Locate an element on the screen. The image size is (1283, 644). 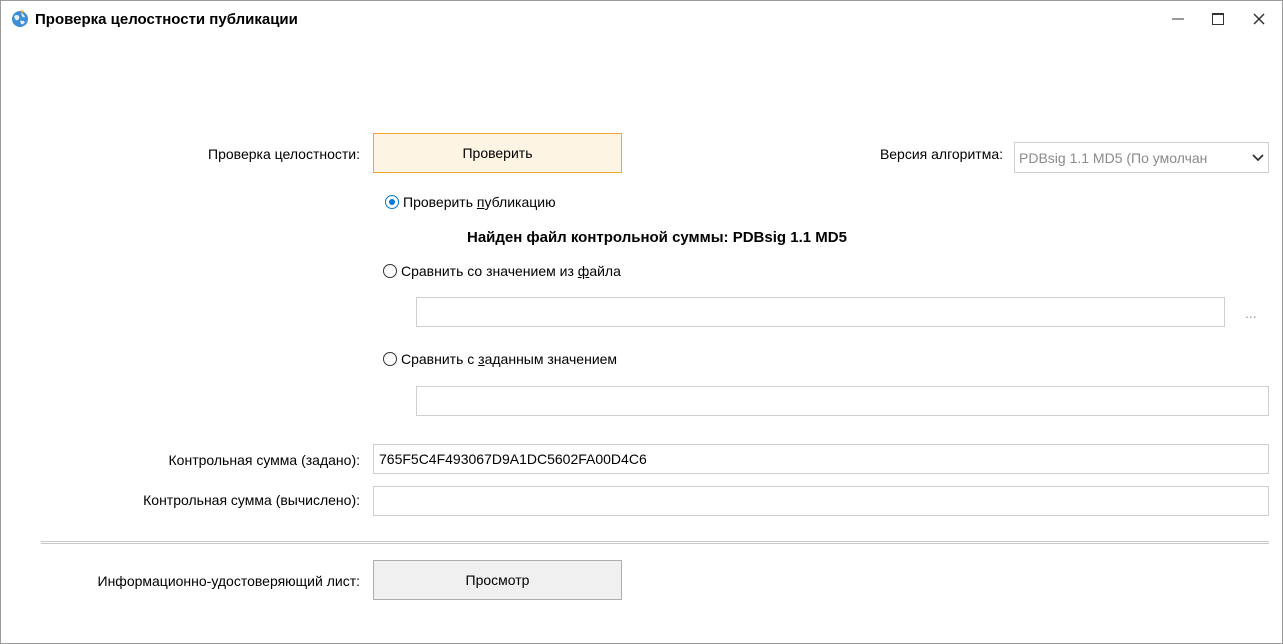
info-sheet-label: Информационно-удостоверяющий лист: is located at coordinates (228, 581).